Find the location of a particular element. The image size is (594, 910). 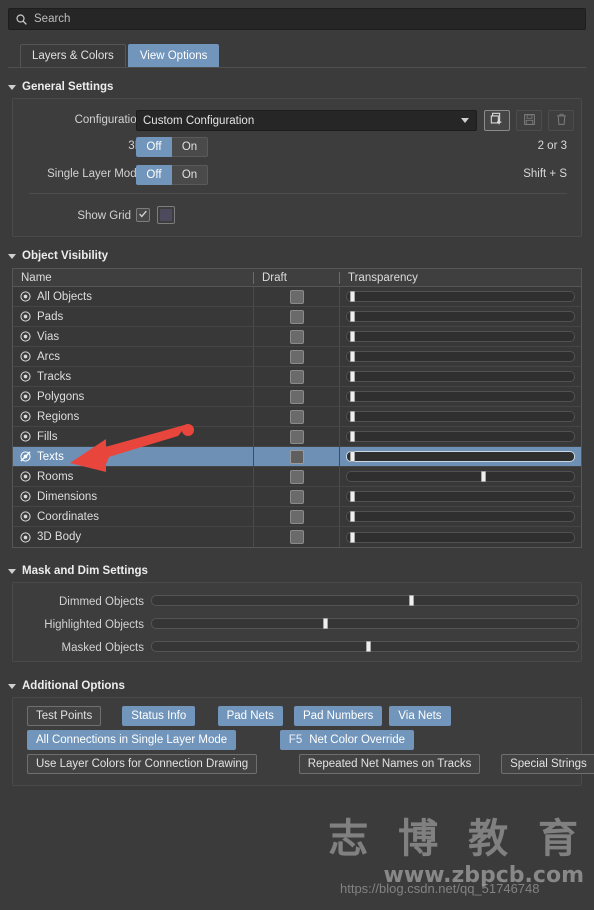

table-row: Dimensions is located at coordinates (297, 497).